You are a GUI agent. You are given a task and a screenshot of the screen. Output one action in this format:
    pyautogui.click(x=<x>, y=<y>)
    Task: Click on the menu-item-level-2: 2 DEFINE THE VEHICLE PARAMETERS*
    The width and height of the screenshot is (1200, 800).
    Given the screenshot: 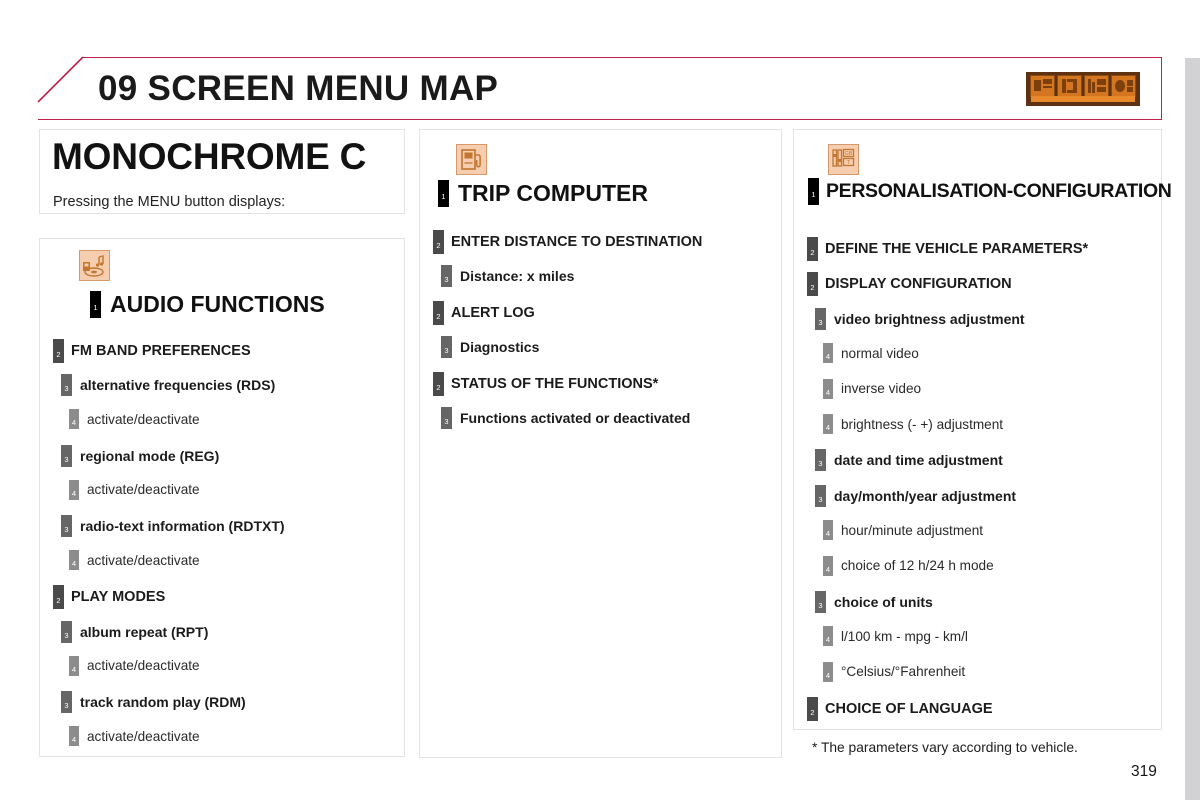 What is the action you would take?
    pyautogui.click(x=947, y=249)
    